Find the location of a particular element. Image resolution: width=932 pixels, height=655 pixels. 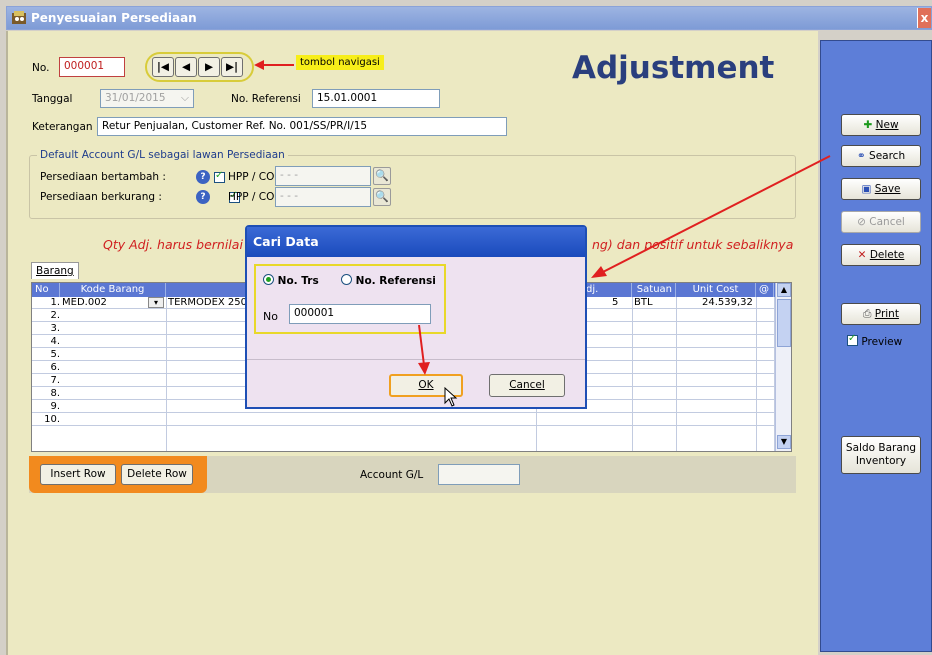

new-button: ✚ New is located at coordinates (881, 125).